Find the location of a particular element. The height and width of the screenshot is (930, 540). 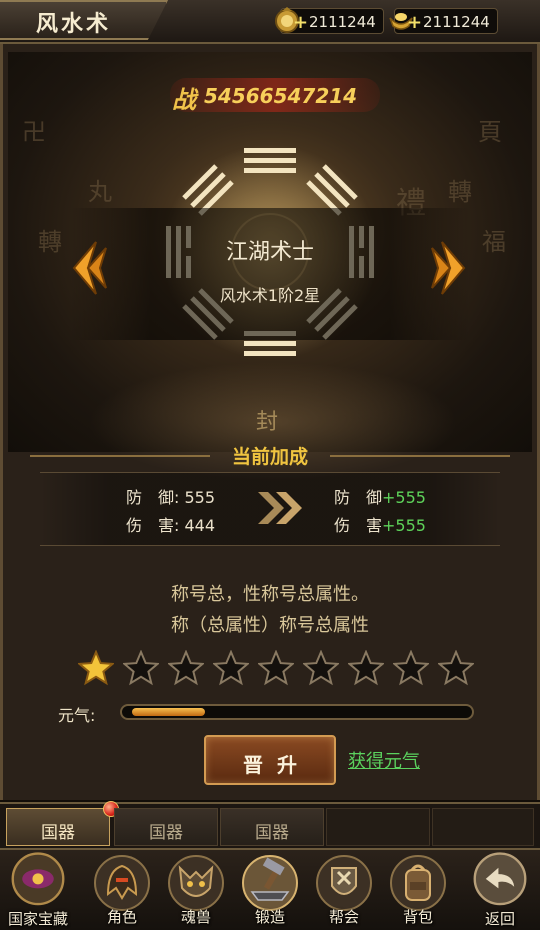

nav-label: 锻造 is located at coordinates (269, 917).